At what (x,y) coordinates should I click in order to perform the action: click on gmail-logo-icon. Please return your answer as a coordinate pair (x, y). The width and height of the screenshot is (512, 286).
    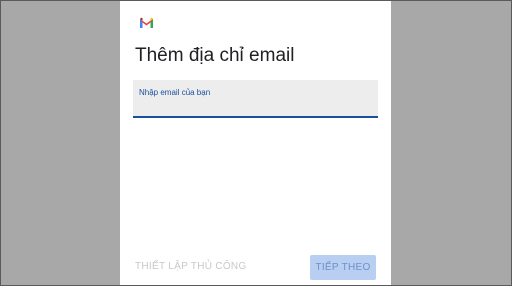
    Looking at the image, I should click on (146, 22).